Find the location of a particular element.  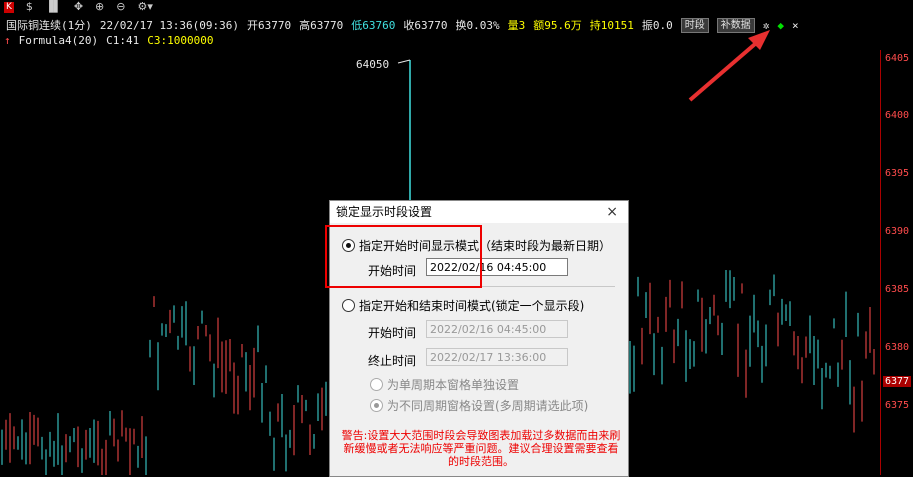

formula-row: ↑ Formula4(20) C1:41 C3:1000000 is located at coordinates (108, 42).